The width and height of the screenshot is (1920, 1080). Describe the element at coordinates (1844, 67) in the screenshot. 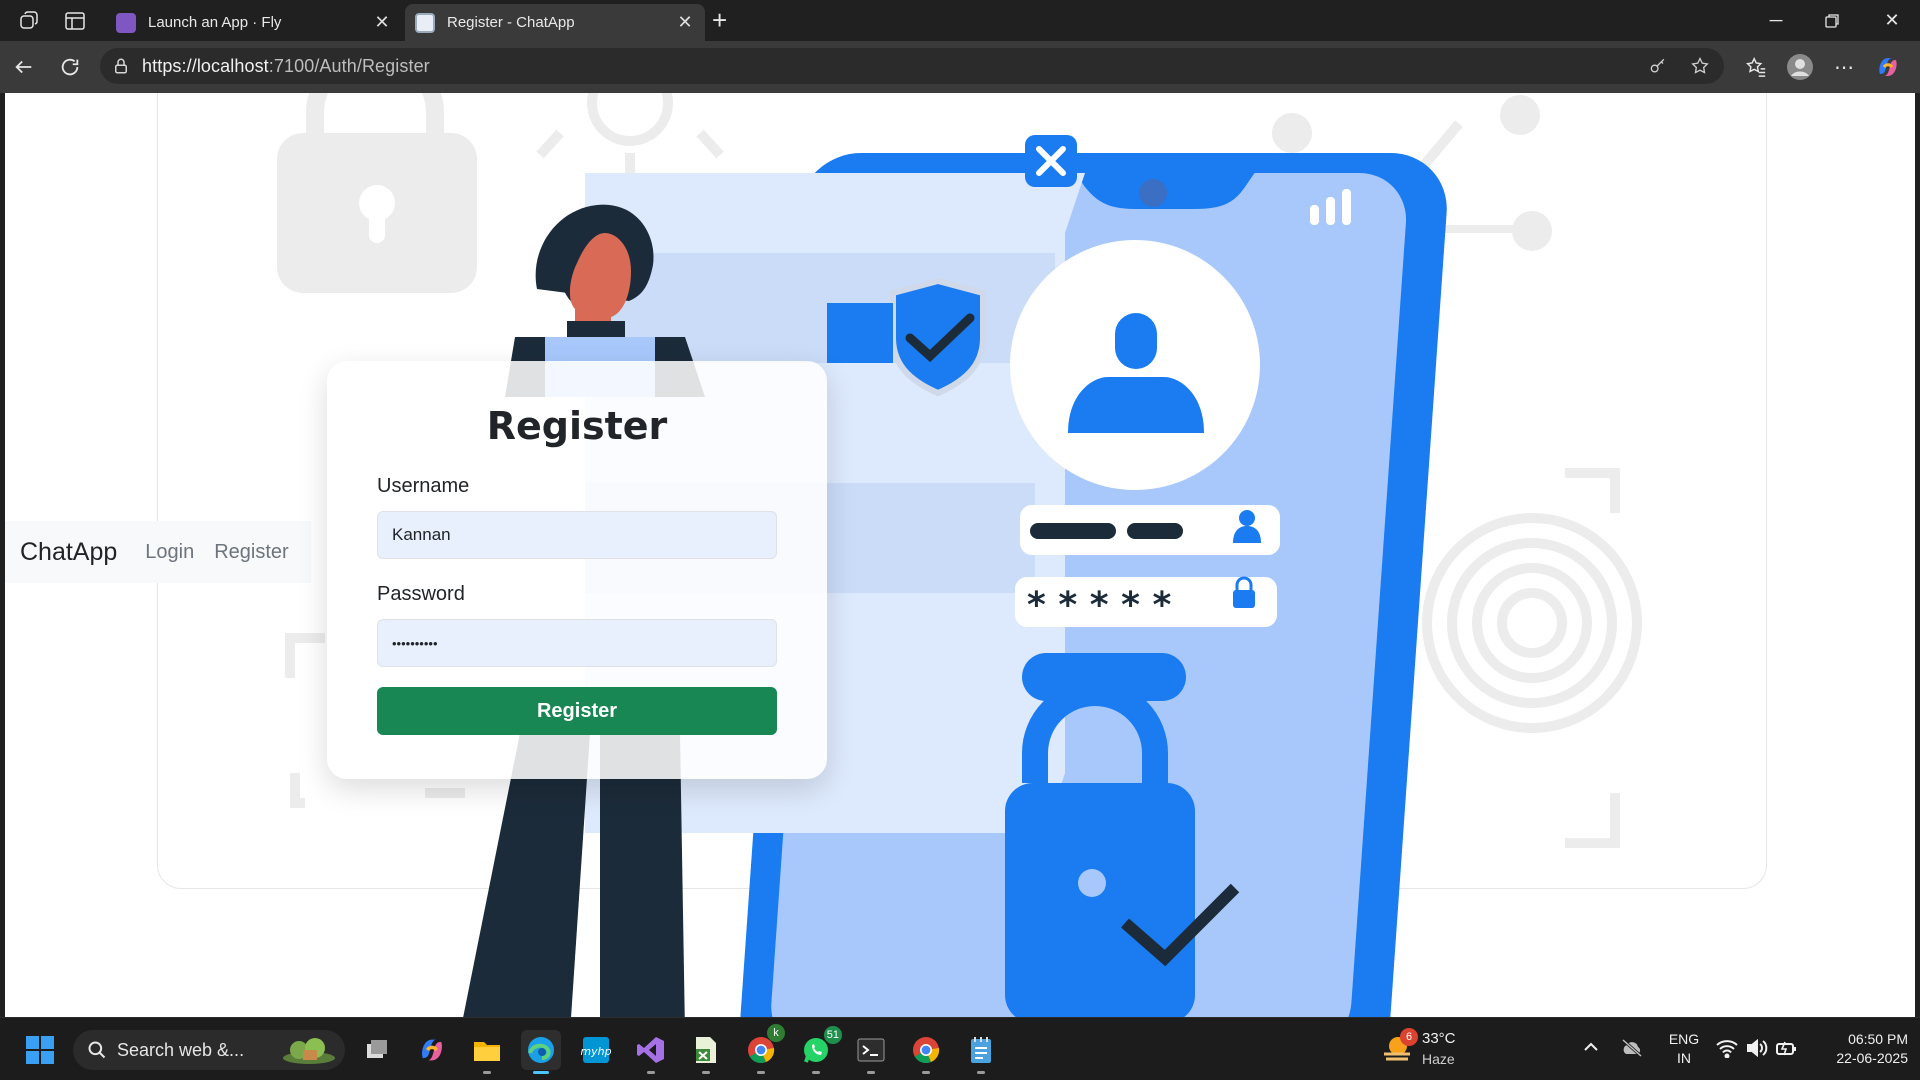

I see `more-menu-button: ⋯` at that location.